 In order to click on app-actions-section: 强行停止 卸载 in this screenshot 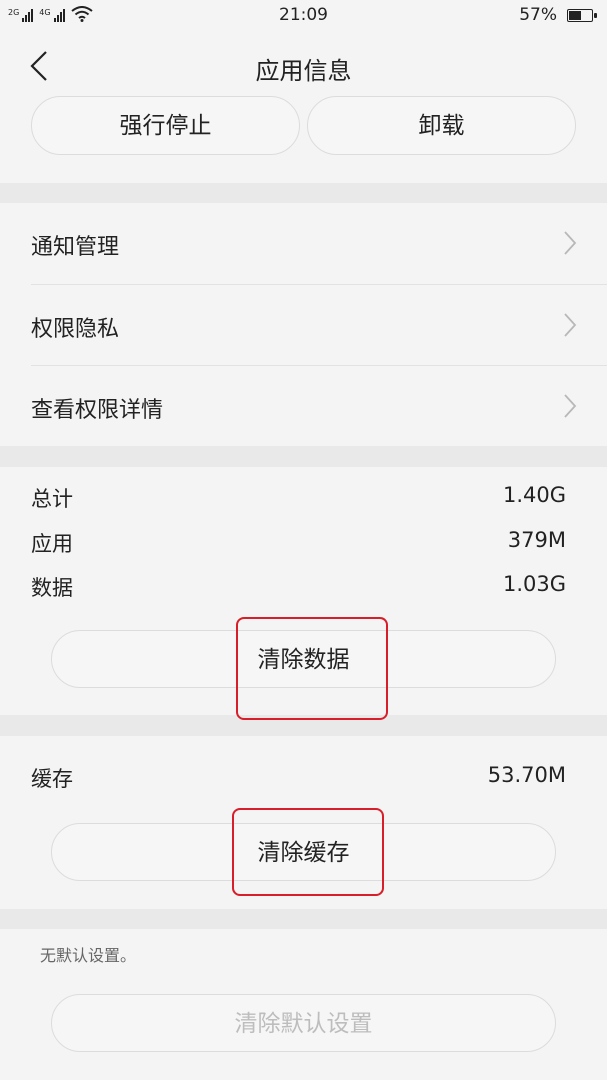, I will do `click(303, 139)`.